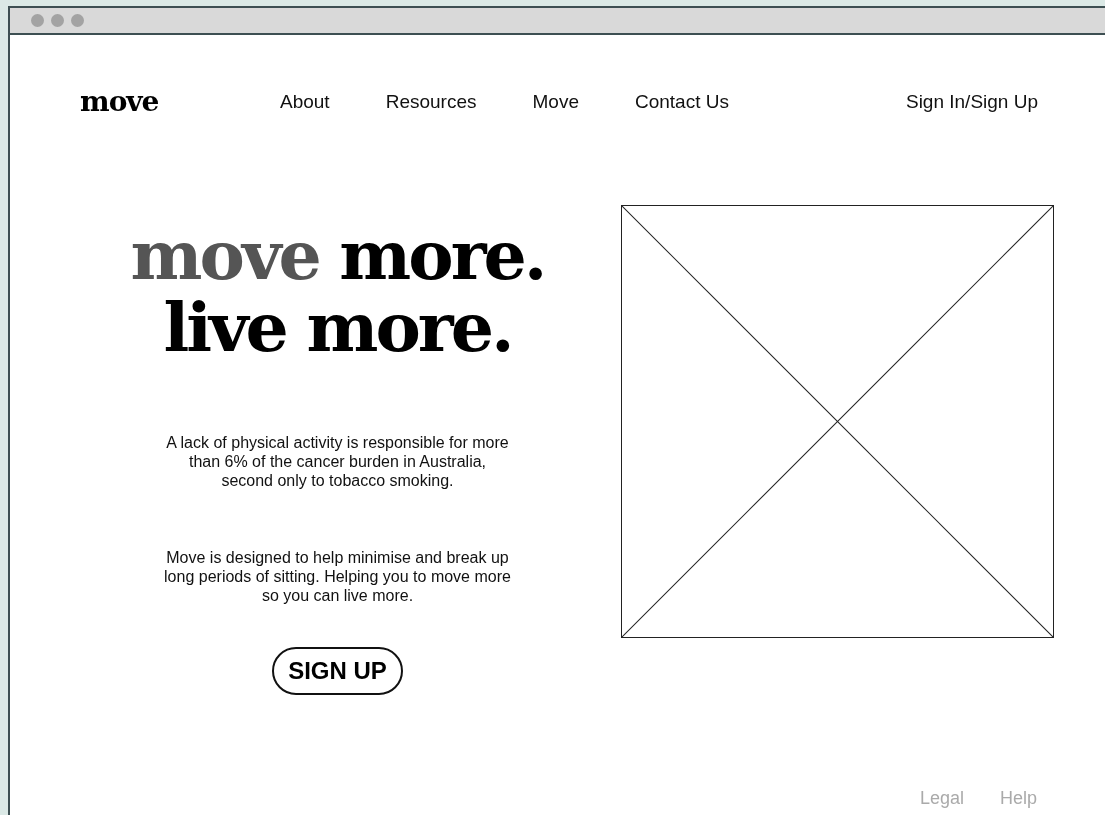  What do you see at coordinates (971, 101) in the screenshot?
I see `sign-in-link: Sign In/Sign Up` at bounding box center [971, 101].